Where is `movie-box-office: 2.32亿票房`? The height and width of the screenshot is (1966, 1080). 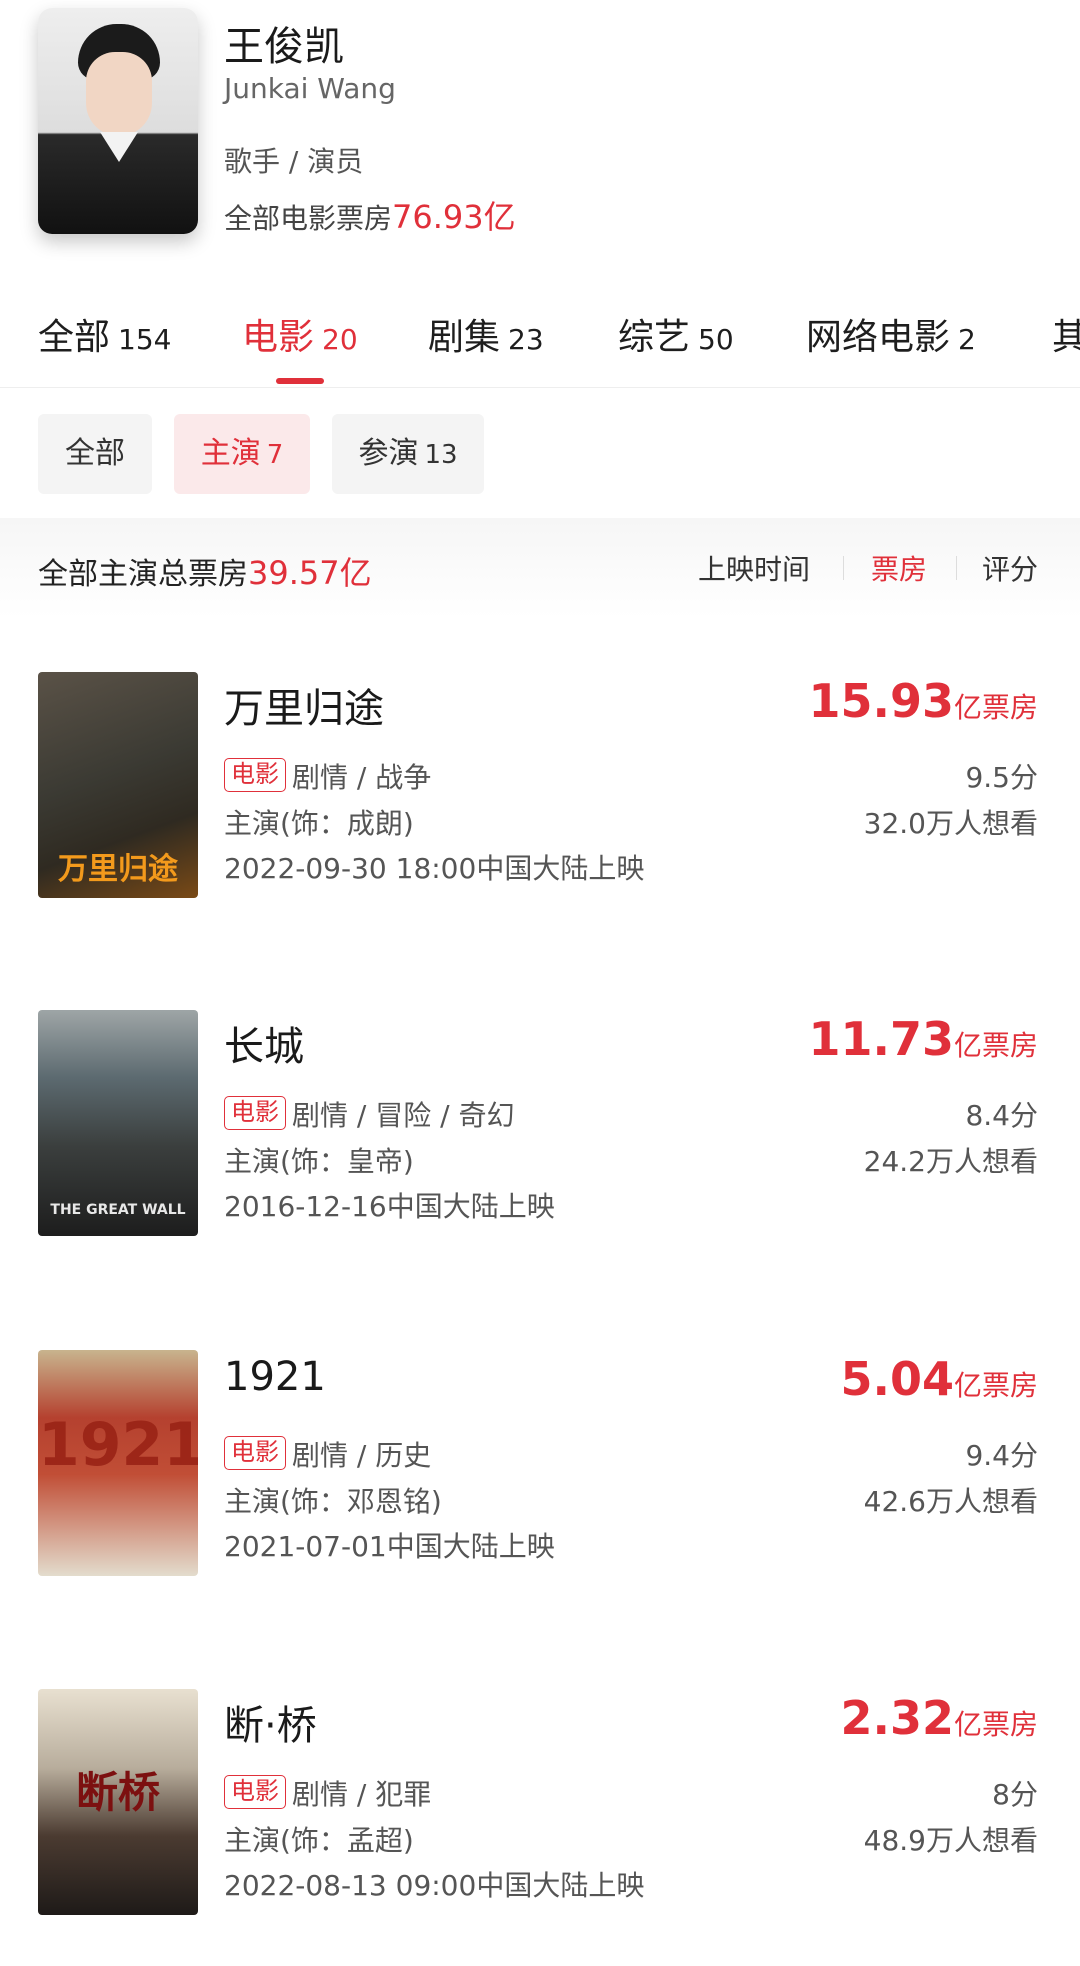
movie-box-office: 2.32亿票房 is located at coordinates (939, 1718).